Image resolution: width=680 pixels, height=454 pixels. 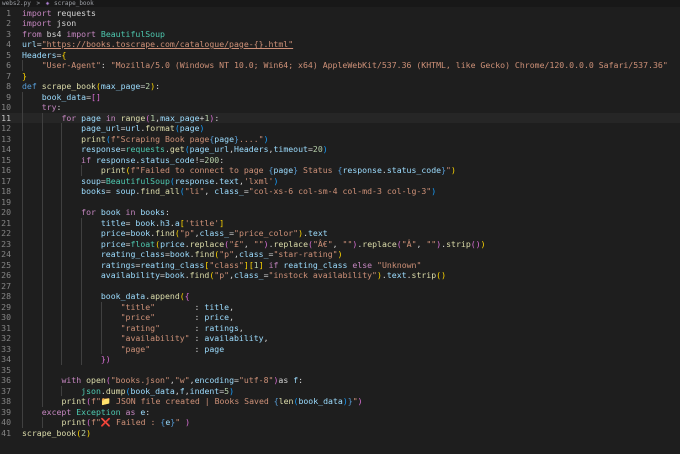 What do you see at coordinates (340, 97) in the screenshot?
I see `code-line: 9 book_data=[]` at bounding box center [340, 97].